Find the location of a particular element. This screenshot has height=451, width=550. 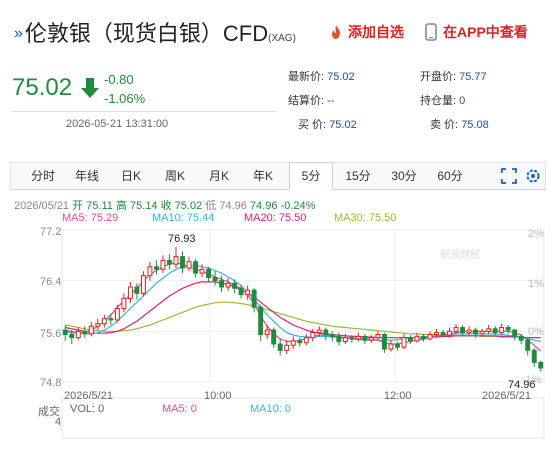

tab-0: 分时 is located at coordinates (43, 176).